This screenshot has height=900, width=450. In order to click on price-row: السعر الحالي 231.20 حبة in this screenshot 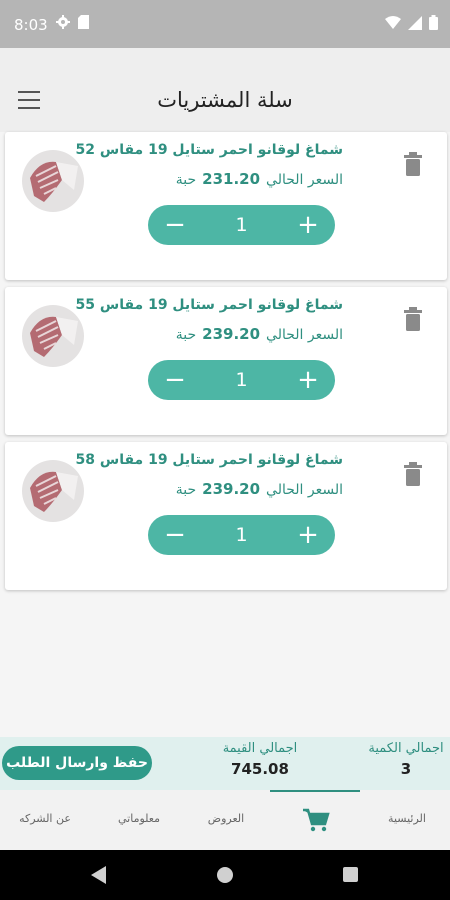, I will do `click(259, 179)`.